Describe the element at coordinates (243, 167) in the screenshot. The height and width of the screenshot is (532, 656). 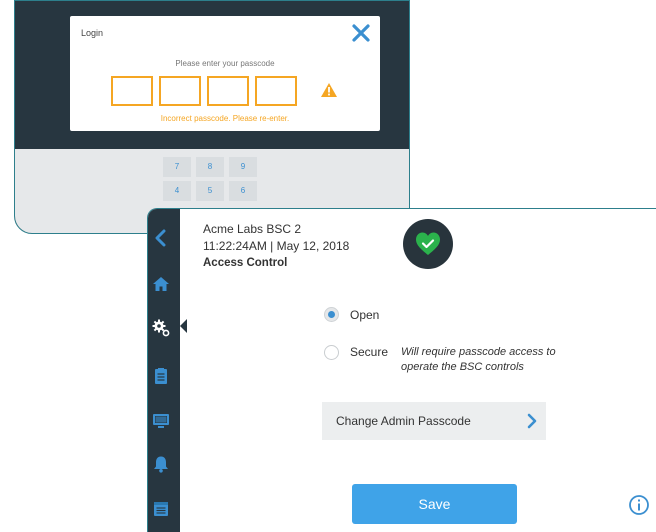
I see `keypad-key-9: 9` at that location.